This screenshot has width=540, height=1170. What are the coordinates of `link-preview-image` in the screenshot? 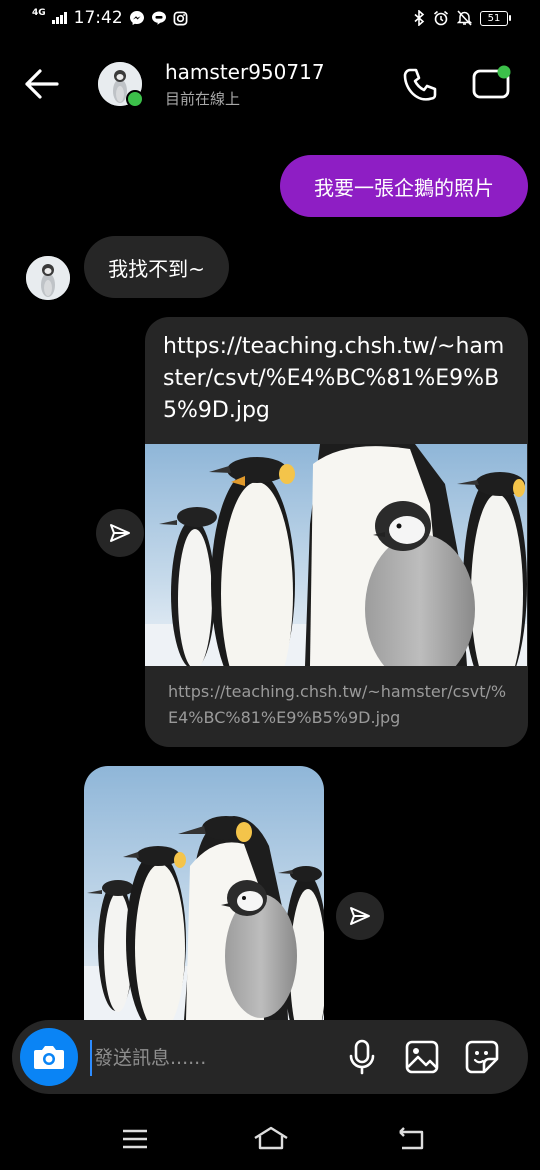 It's located at (336, 555).